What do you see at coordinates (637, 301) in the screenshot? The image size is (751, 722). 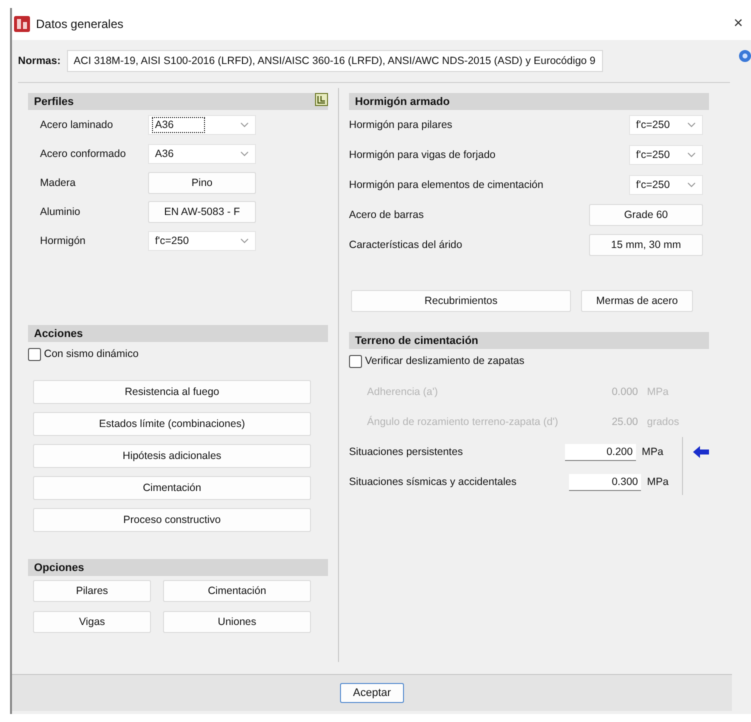 I see `steel-loss-button: Mermas de acero` at bounding box center [637, 301].